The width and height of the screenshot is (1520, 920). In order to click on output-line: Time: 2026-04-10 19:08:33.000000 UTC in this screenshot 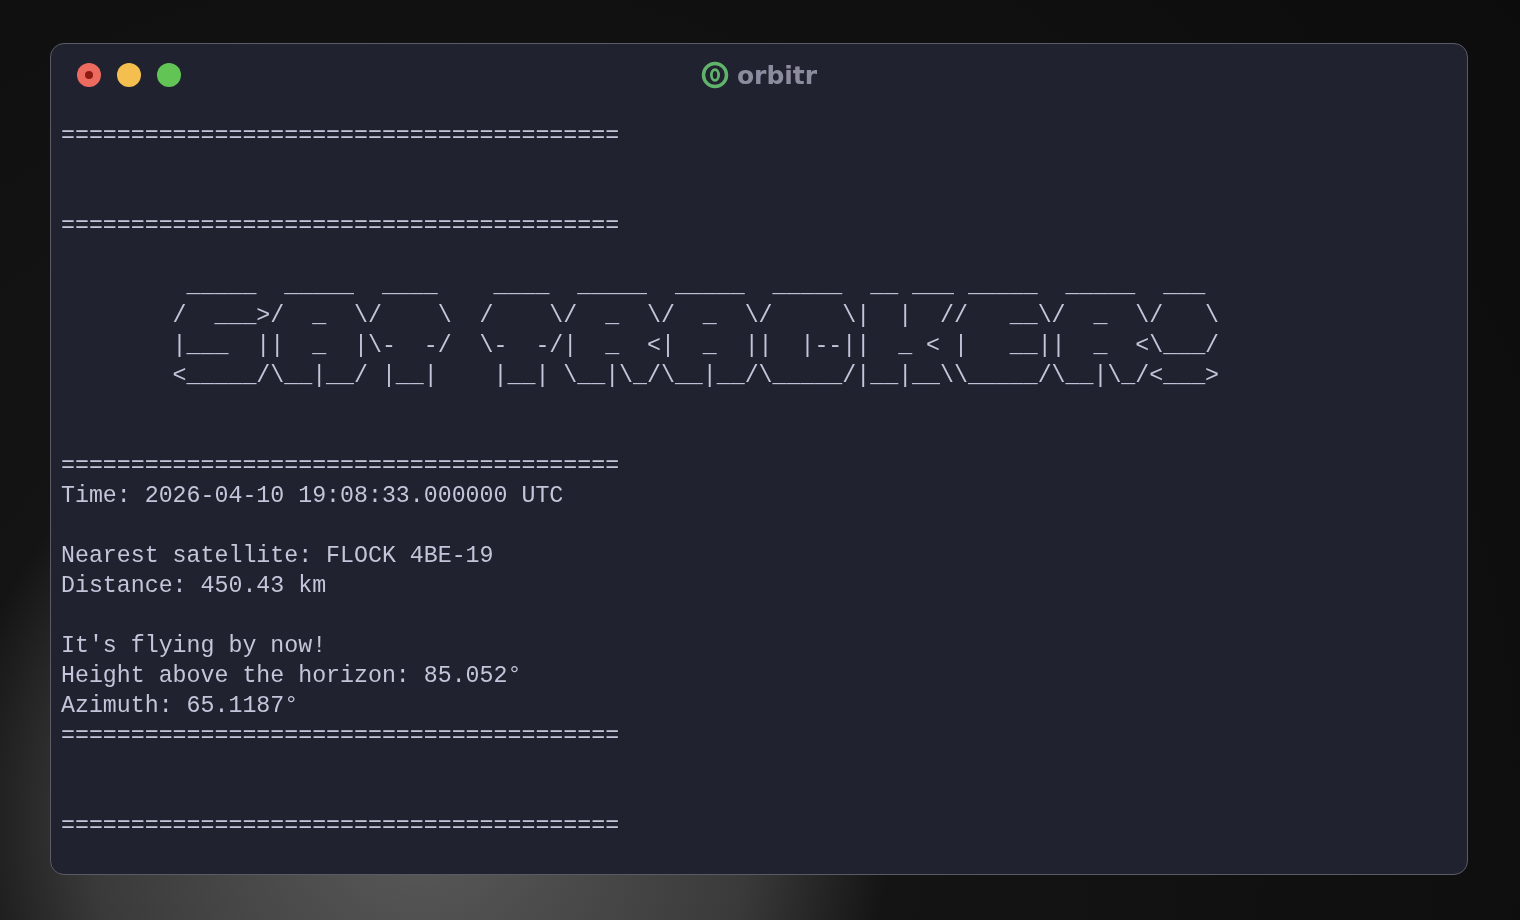, I will do `click(312, 496)`.